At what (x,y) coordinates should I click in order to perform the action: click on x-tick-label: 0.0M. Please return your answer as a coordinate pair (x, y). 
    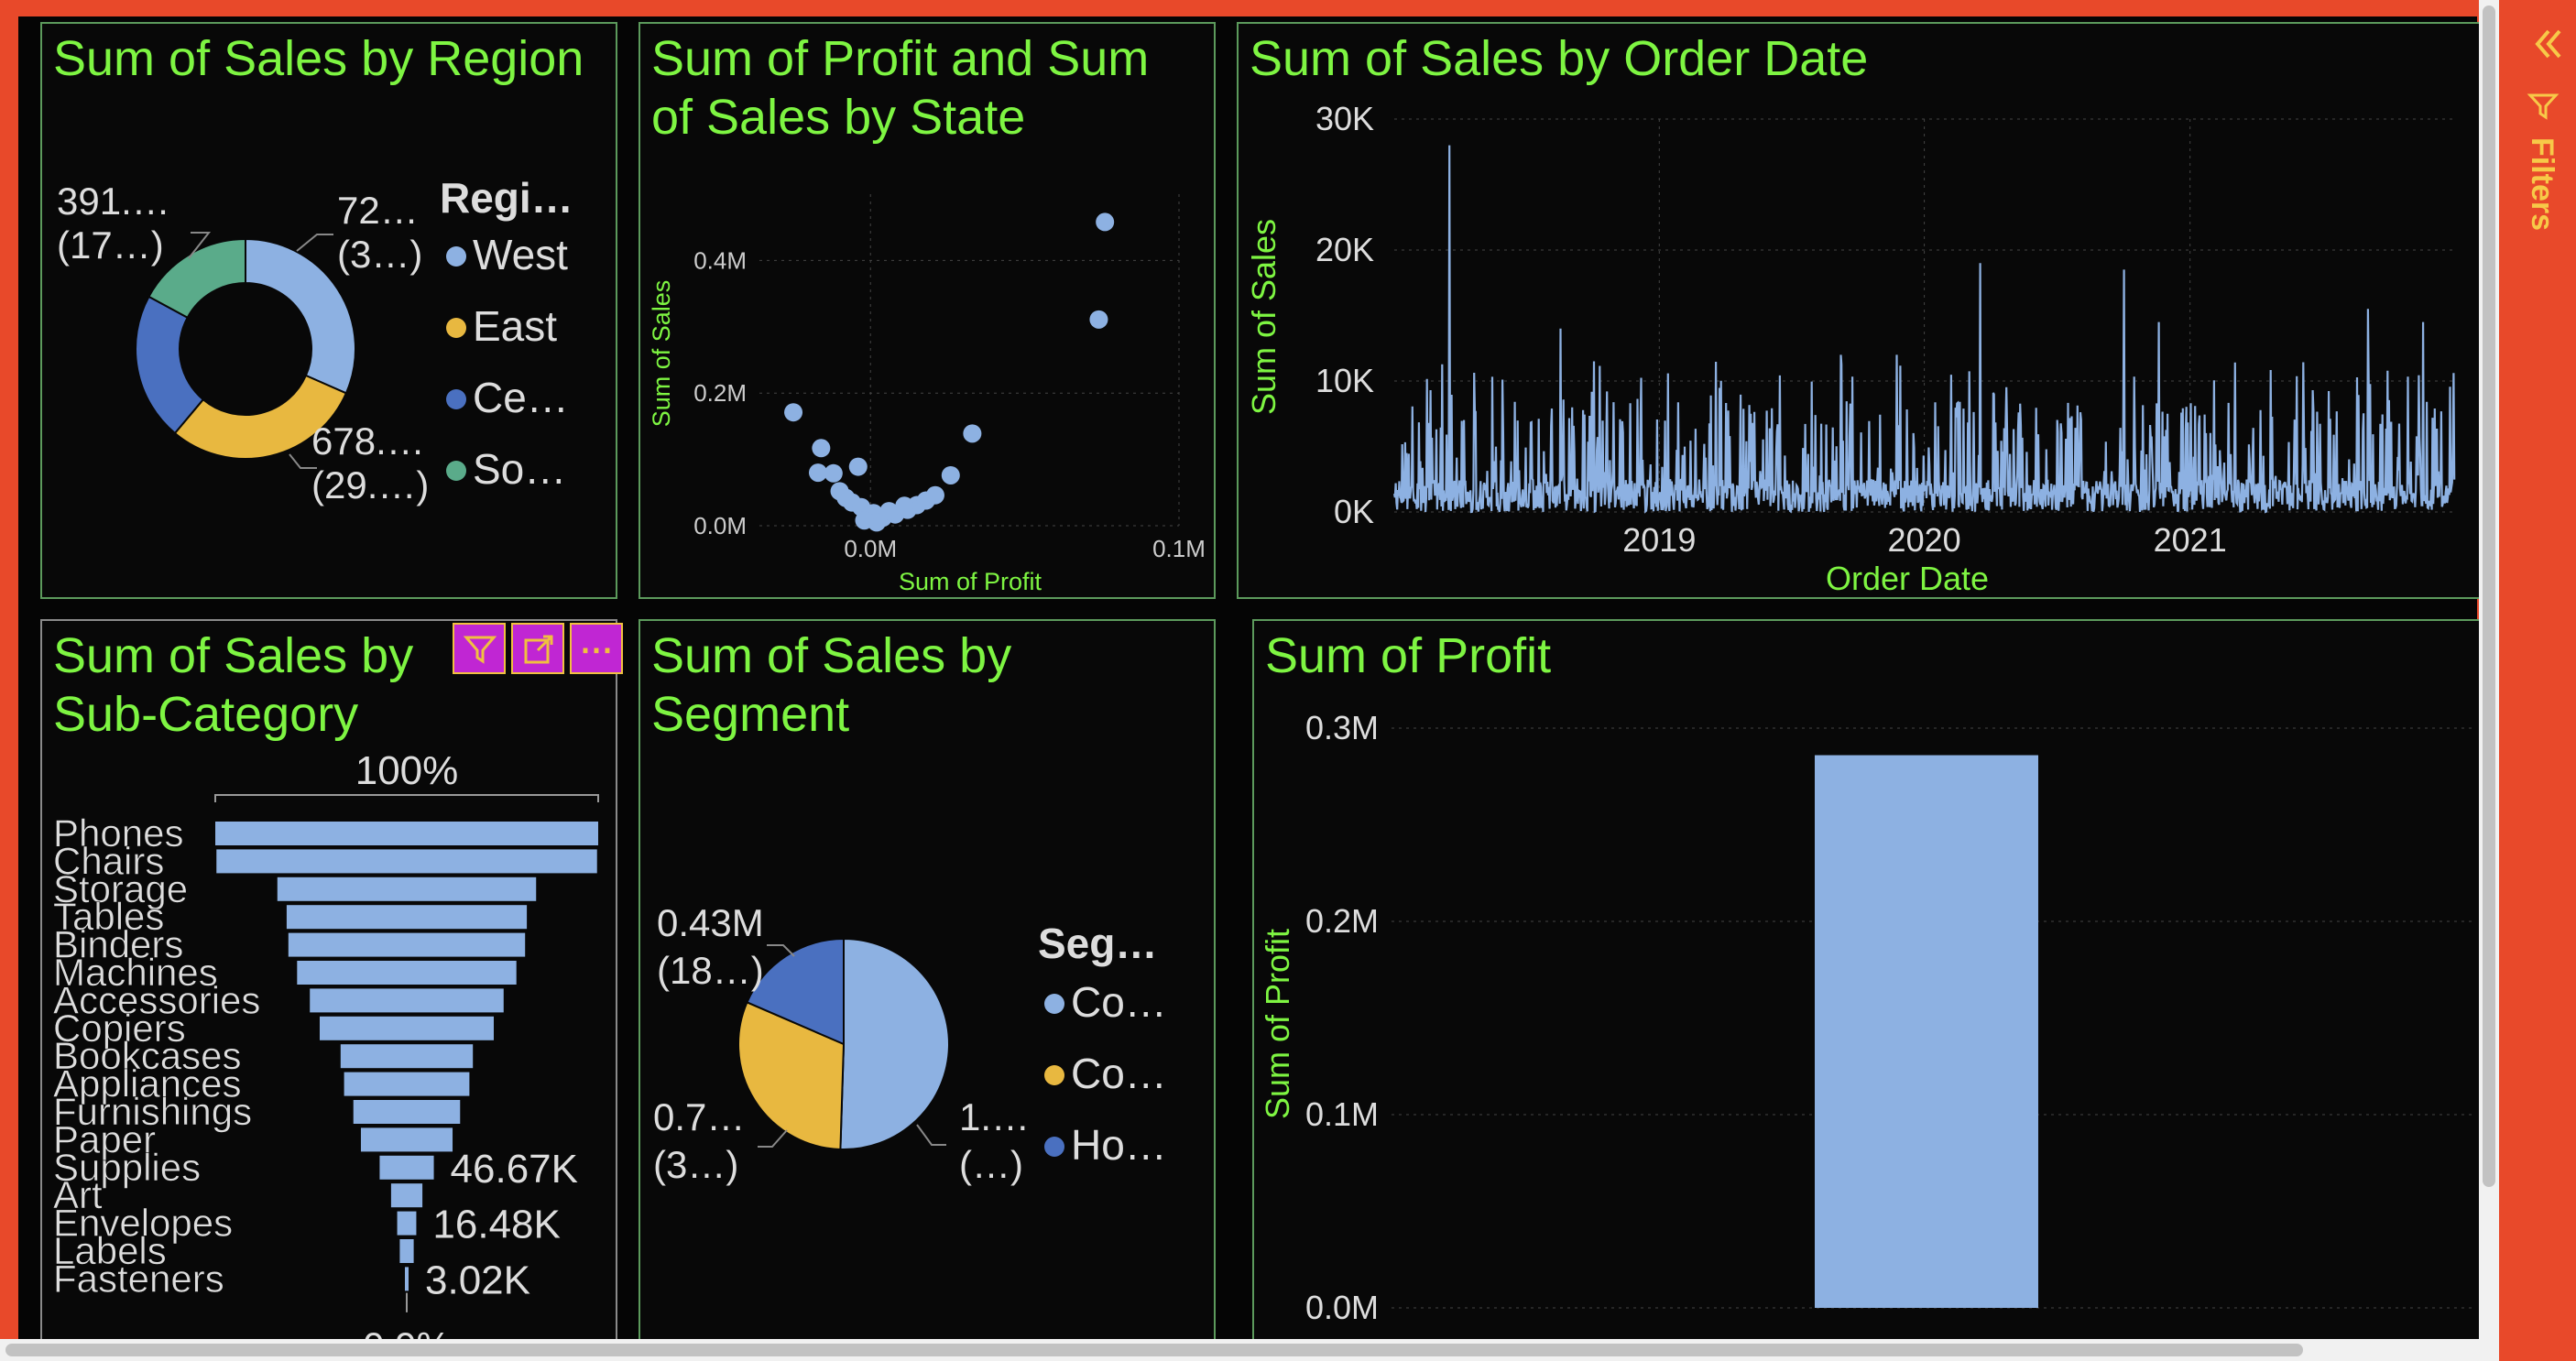
    Looking at the image, I should click on (871, 548).